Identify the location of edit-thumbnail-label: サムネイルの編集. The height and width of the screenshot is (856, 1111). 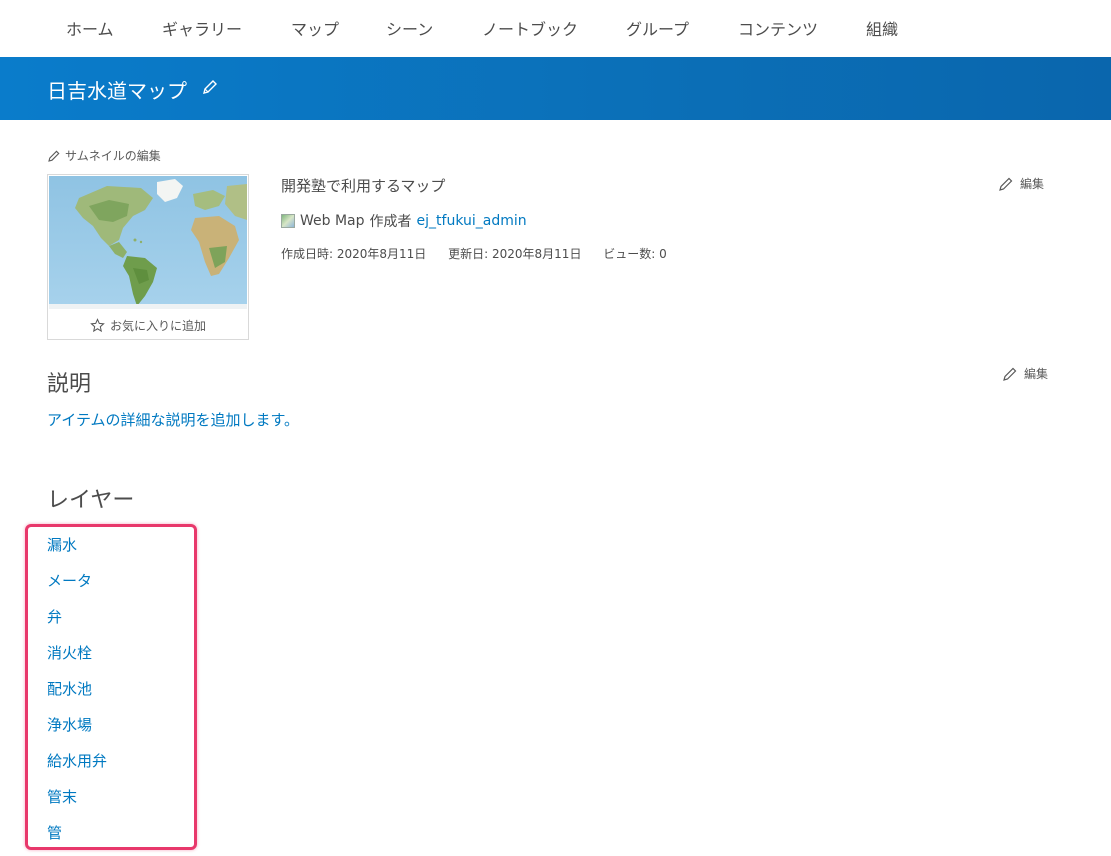
(113, 156).